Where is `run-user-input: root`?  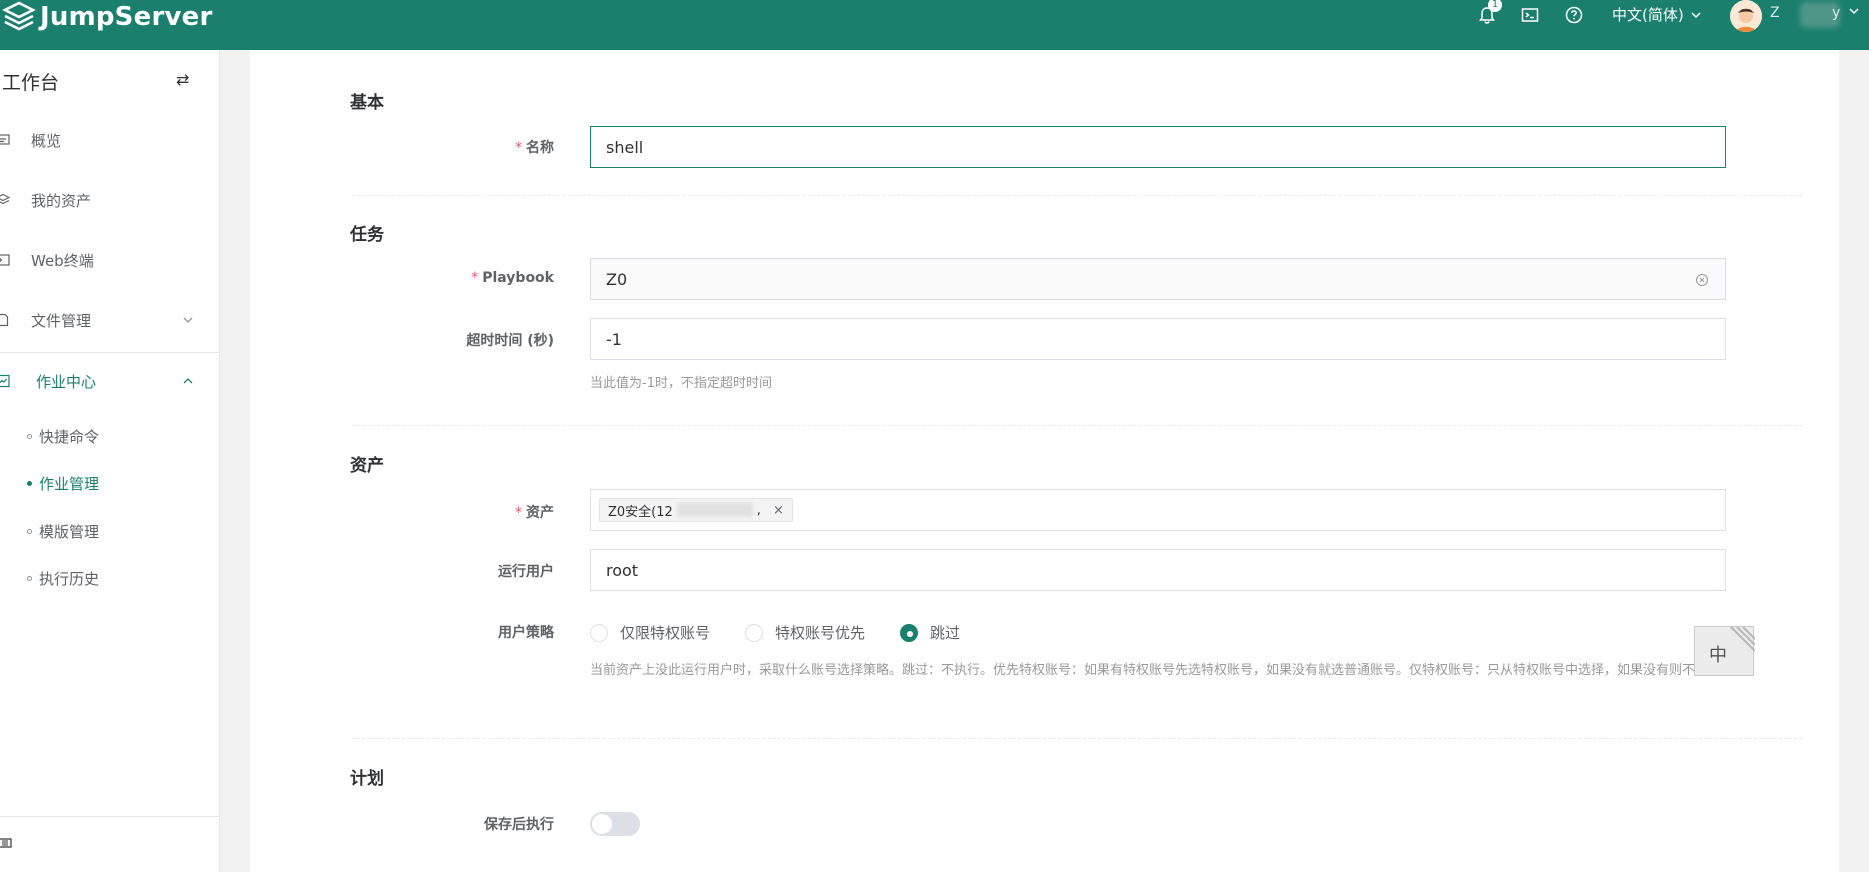
run-user-input: root is located at coordinates (1158, 570).